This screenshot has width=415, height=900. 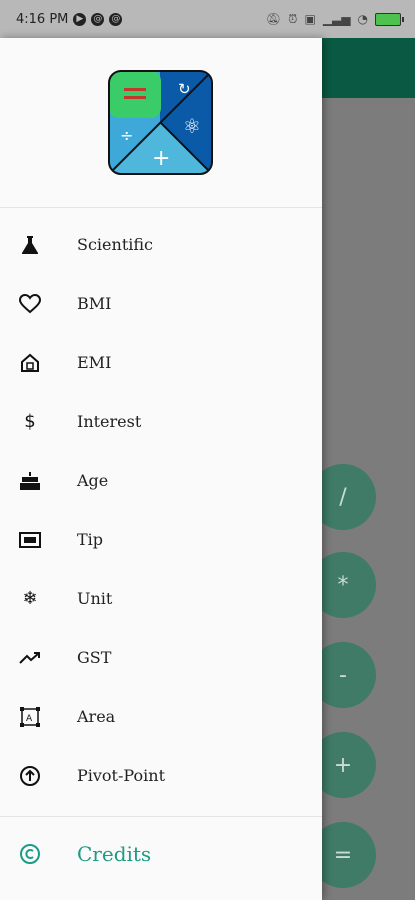 What do you see at coordinates (161, 598) in the screenshot?
I see `menu-item-unit: ❄ Unit` at bounding box center [161, 598].